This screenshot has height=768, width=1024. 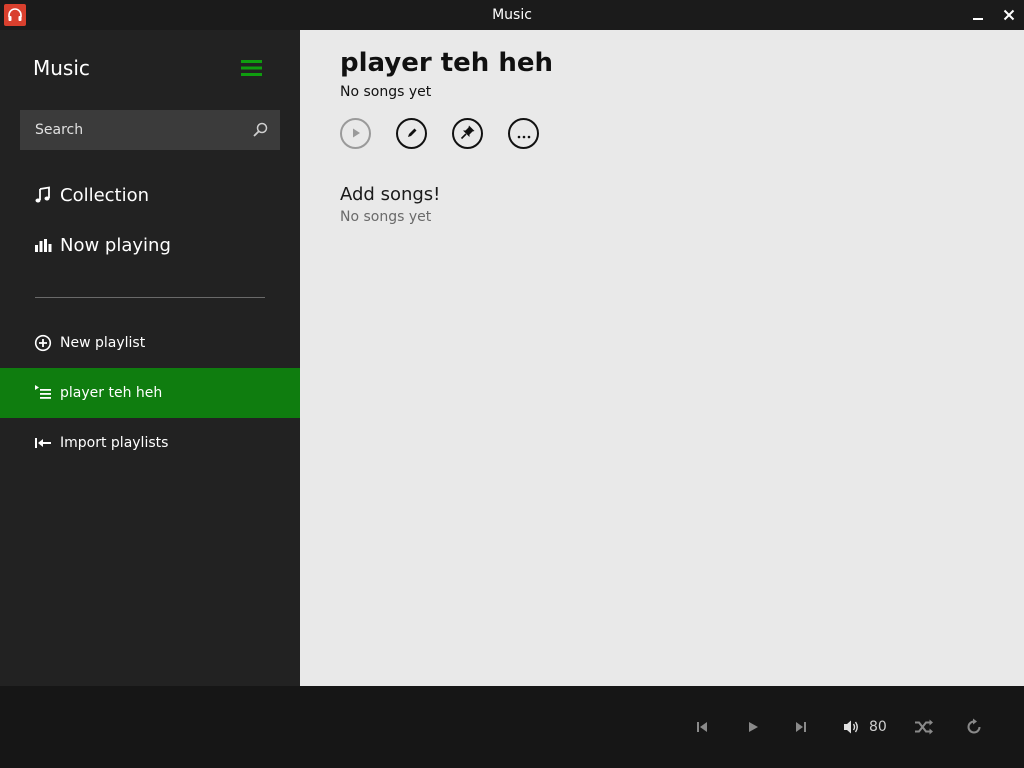 I want to click on sidebar-item-label: Import playlists, so click(x=114, y=443).